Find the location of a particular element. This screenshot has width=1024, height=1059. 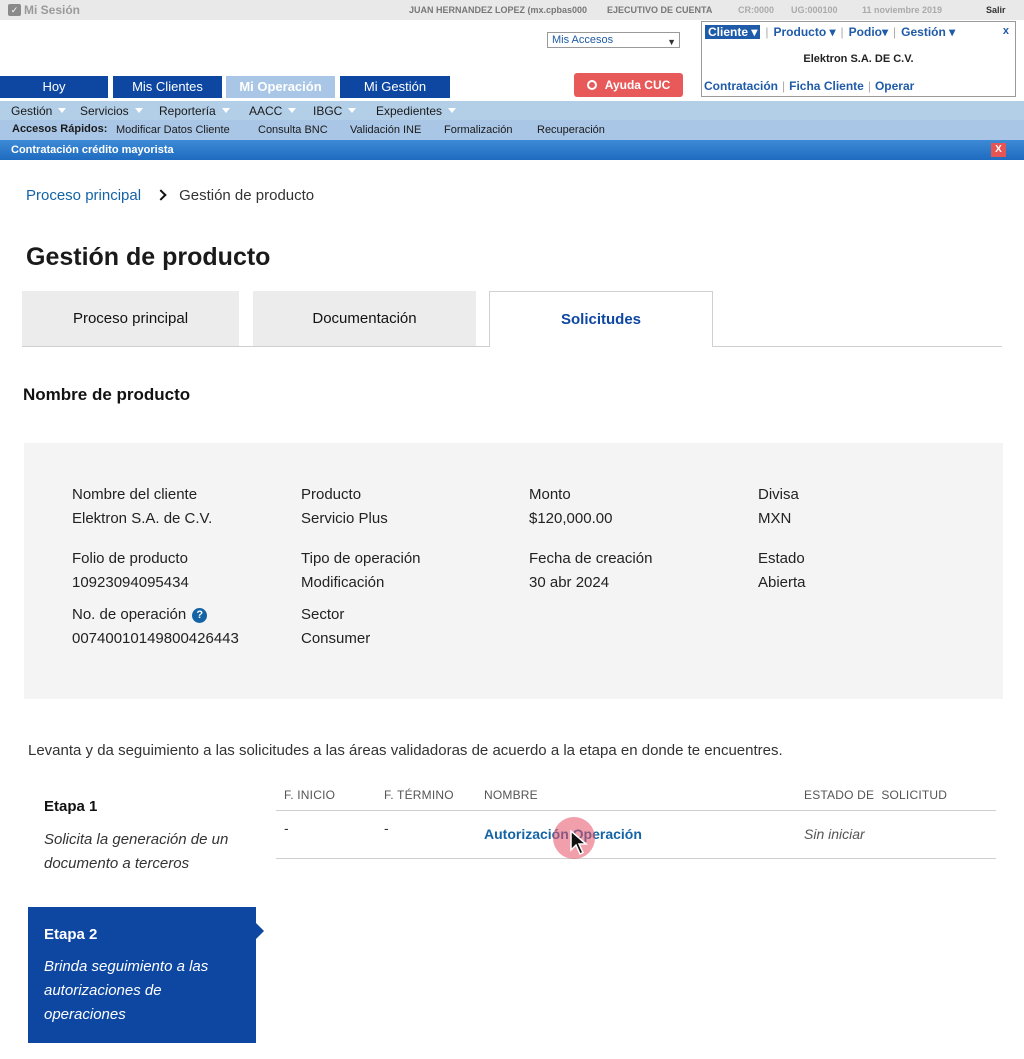

link-contratacion: Contratación is located at coordinates (741, 86).